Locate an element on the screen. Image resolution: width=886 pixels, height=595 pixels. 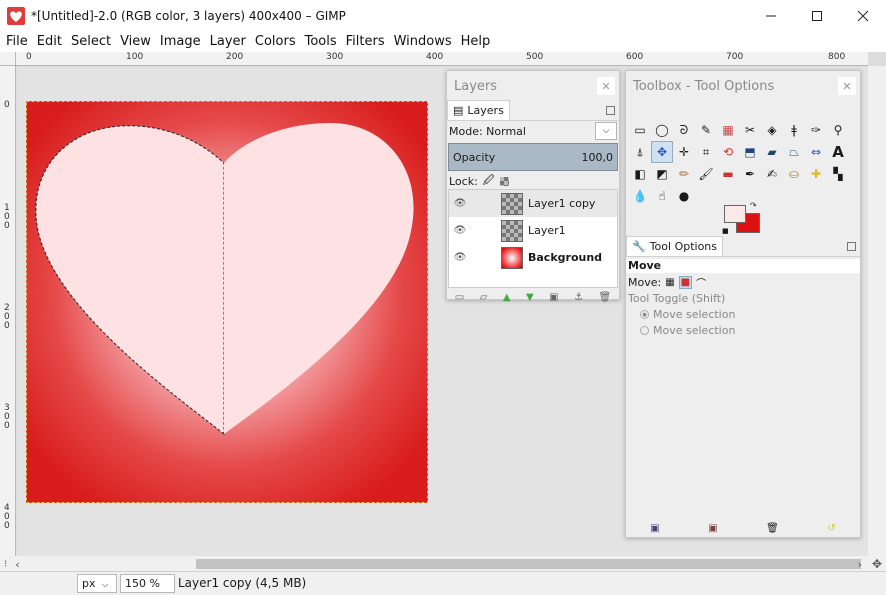
blend-icon: ◩ is located at coordinates (662, 174).